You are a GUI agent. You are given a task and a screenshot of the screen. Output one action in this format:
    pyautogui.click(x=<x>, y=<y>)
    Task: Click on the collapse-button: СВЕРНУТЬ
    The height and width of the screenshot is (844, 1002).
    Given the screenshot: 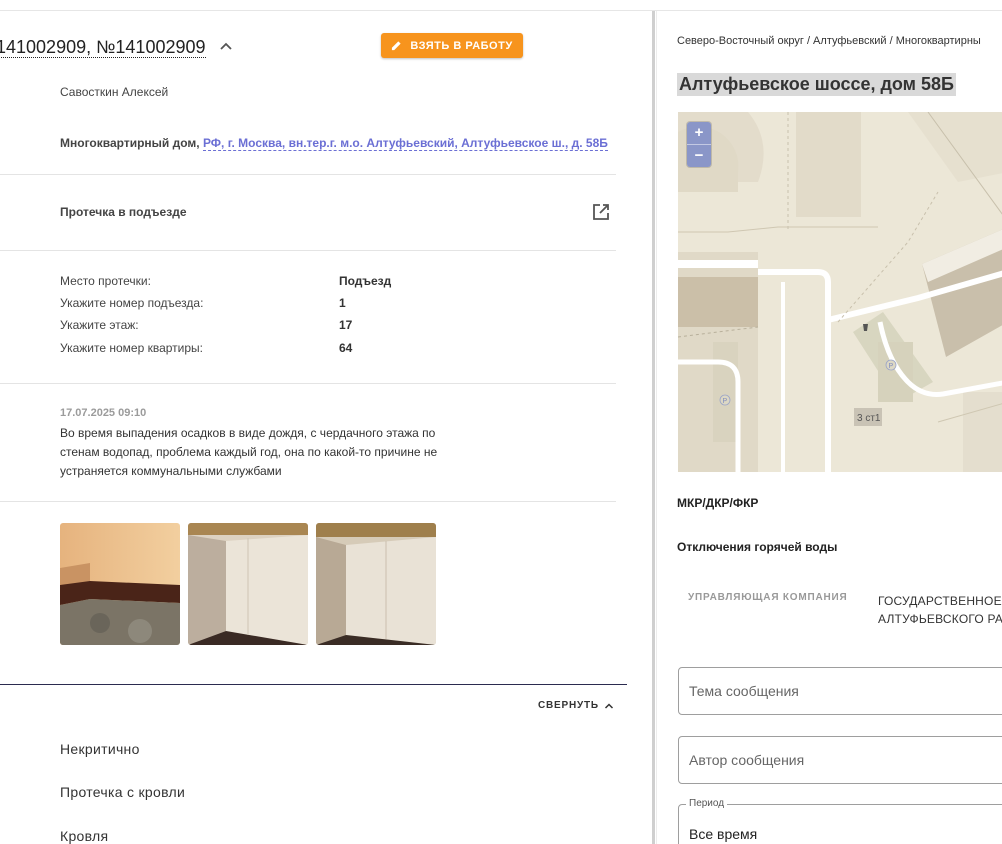 What is the action you would take?
    pyautogui.click(x=576, y=705)
    